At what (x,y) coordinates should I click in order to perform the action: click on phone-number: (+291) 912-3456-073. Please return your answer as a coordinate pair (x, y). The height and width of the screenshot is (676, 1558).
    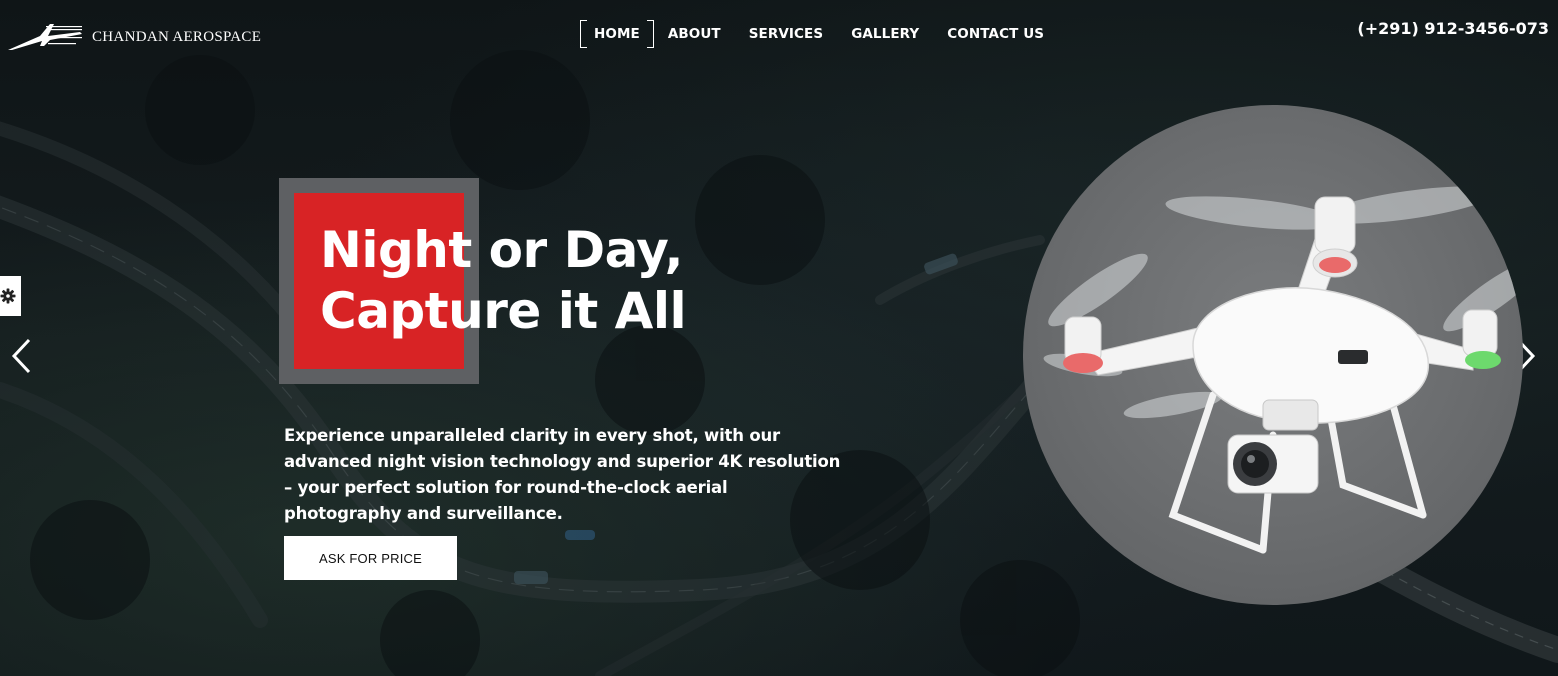
    Looking at the image, I should click on (1453, 28).